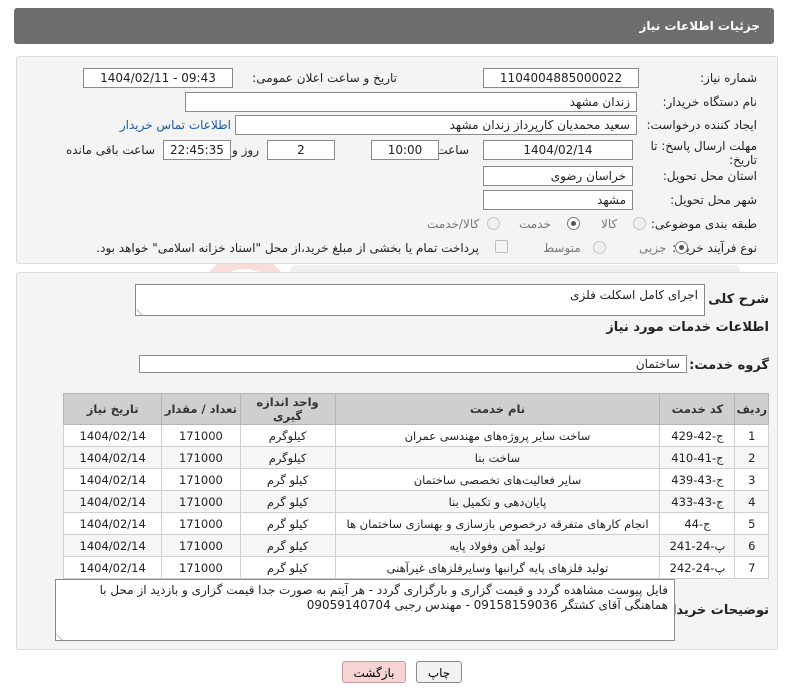 This screenshot has width=788, height=698. What do you see at coordinates (453, 224) in the screenshot?
I see `category-option-goods-service: کالا/خدمت` at bounding box center [453, 224].